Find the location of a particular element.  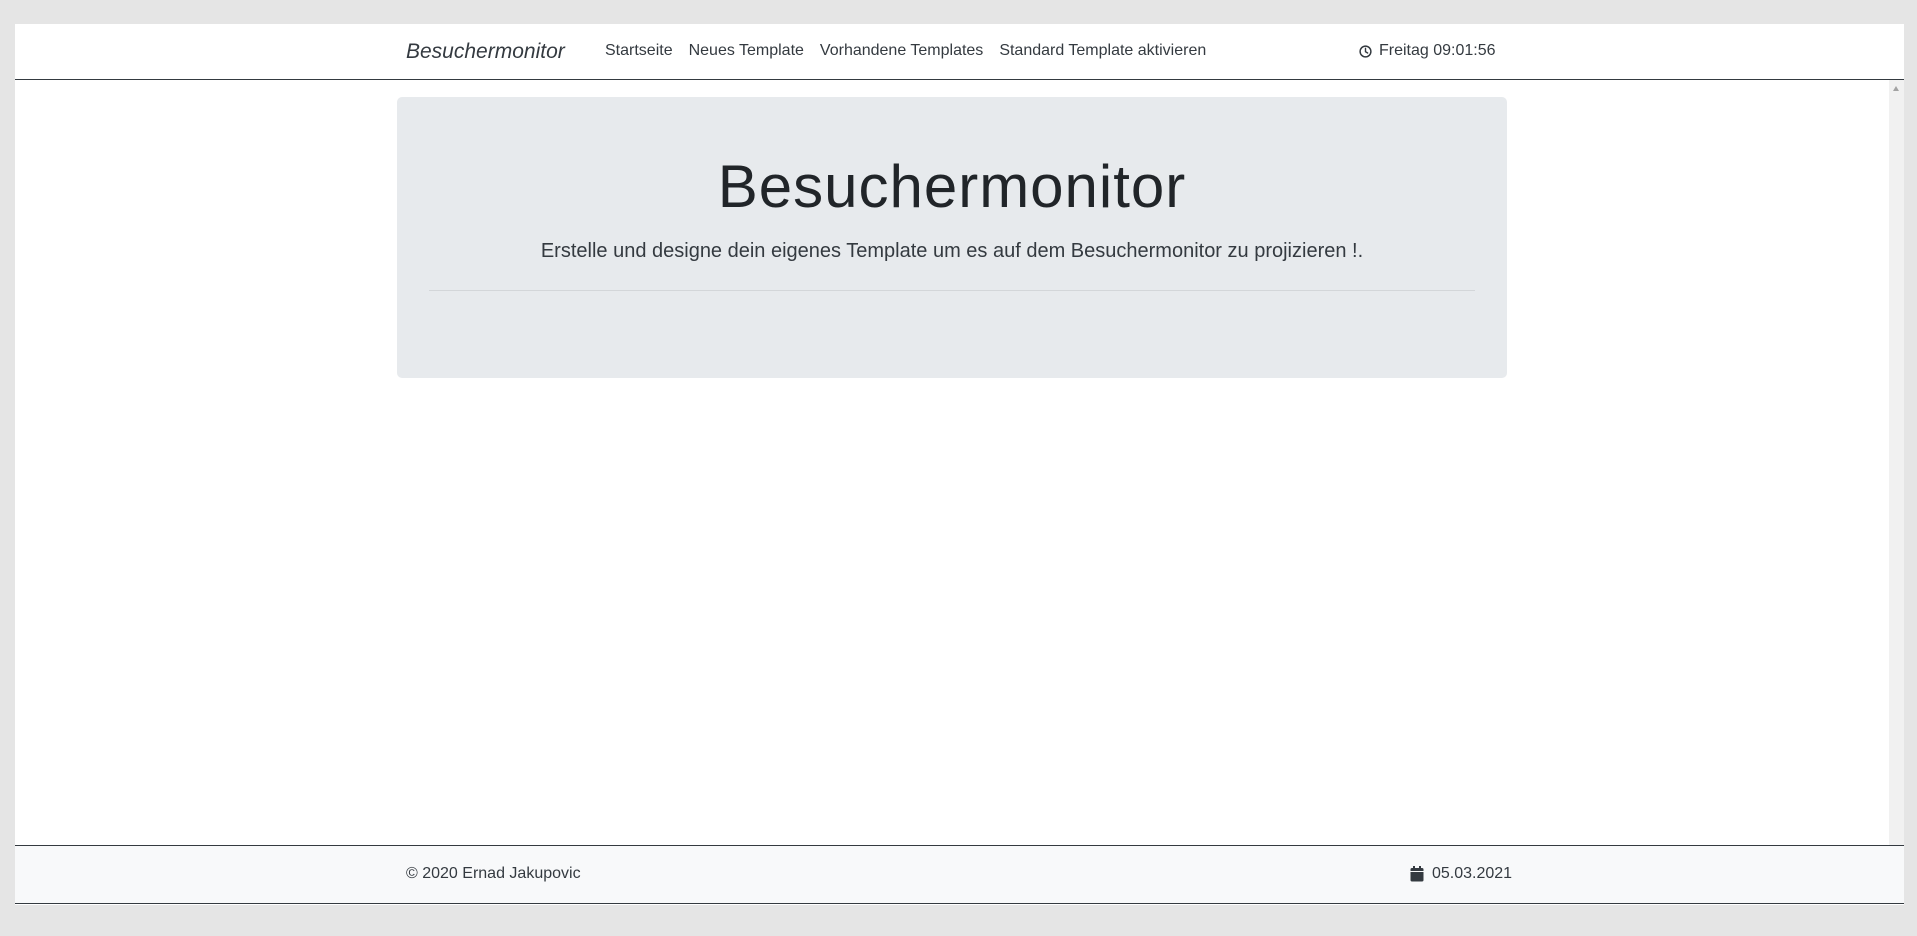

divider is located at coordinates (952, 290).